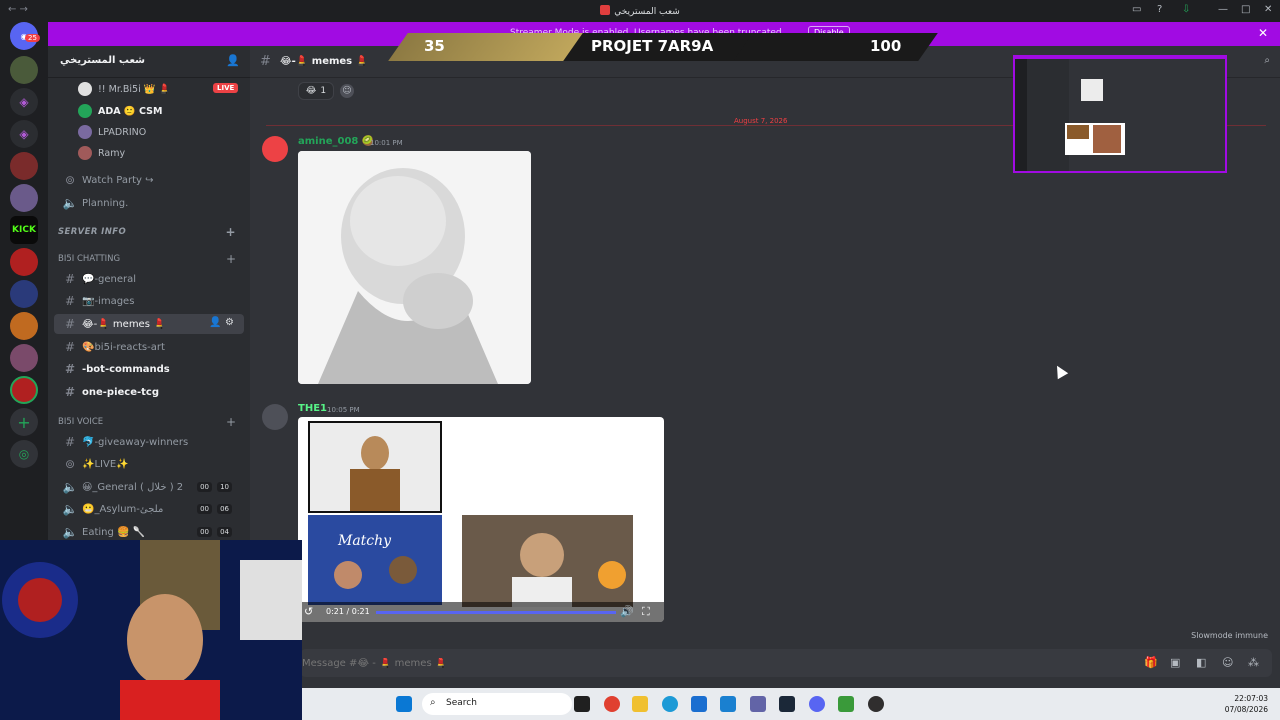 The image size is (1280, 720). Describe the element at coordinates (149, 62) in the screenshot. I see `server-header: شعب المستريخي 👤` at that location.